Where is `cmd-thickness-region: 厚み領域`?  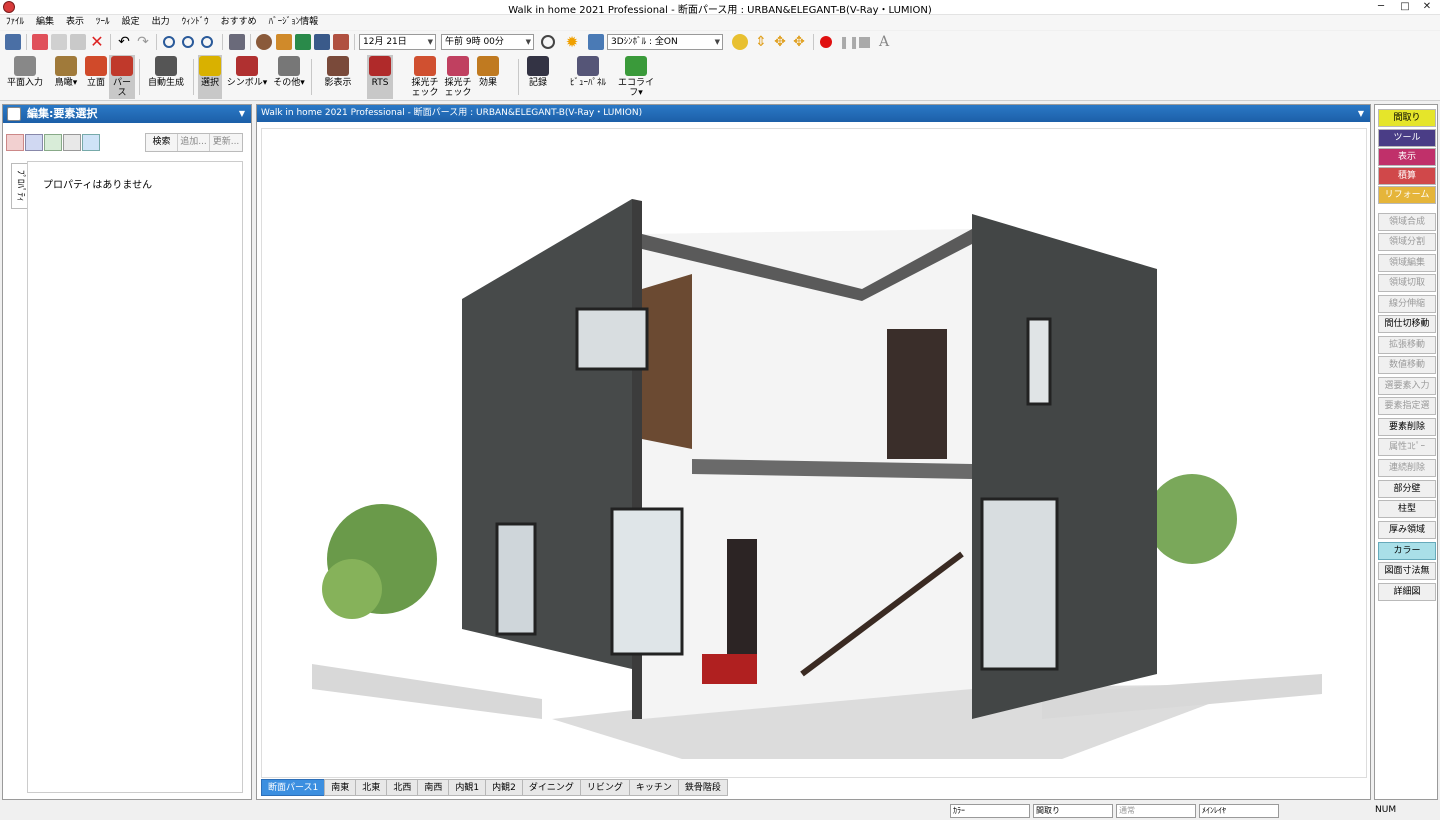 cmd-thickness-region: 厚み領域 is located at coordinates (1407, 530).